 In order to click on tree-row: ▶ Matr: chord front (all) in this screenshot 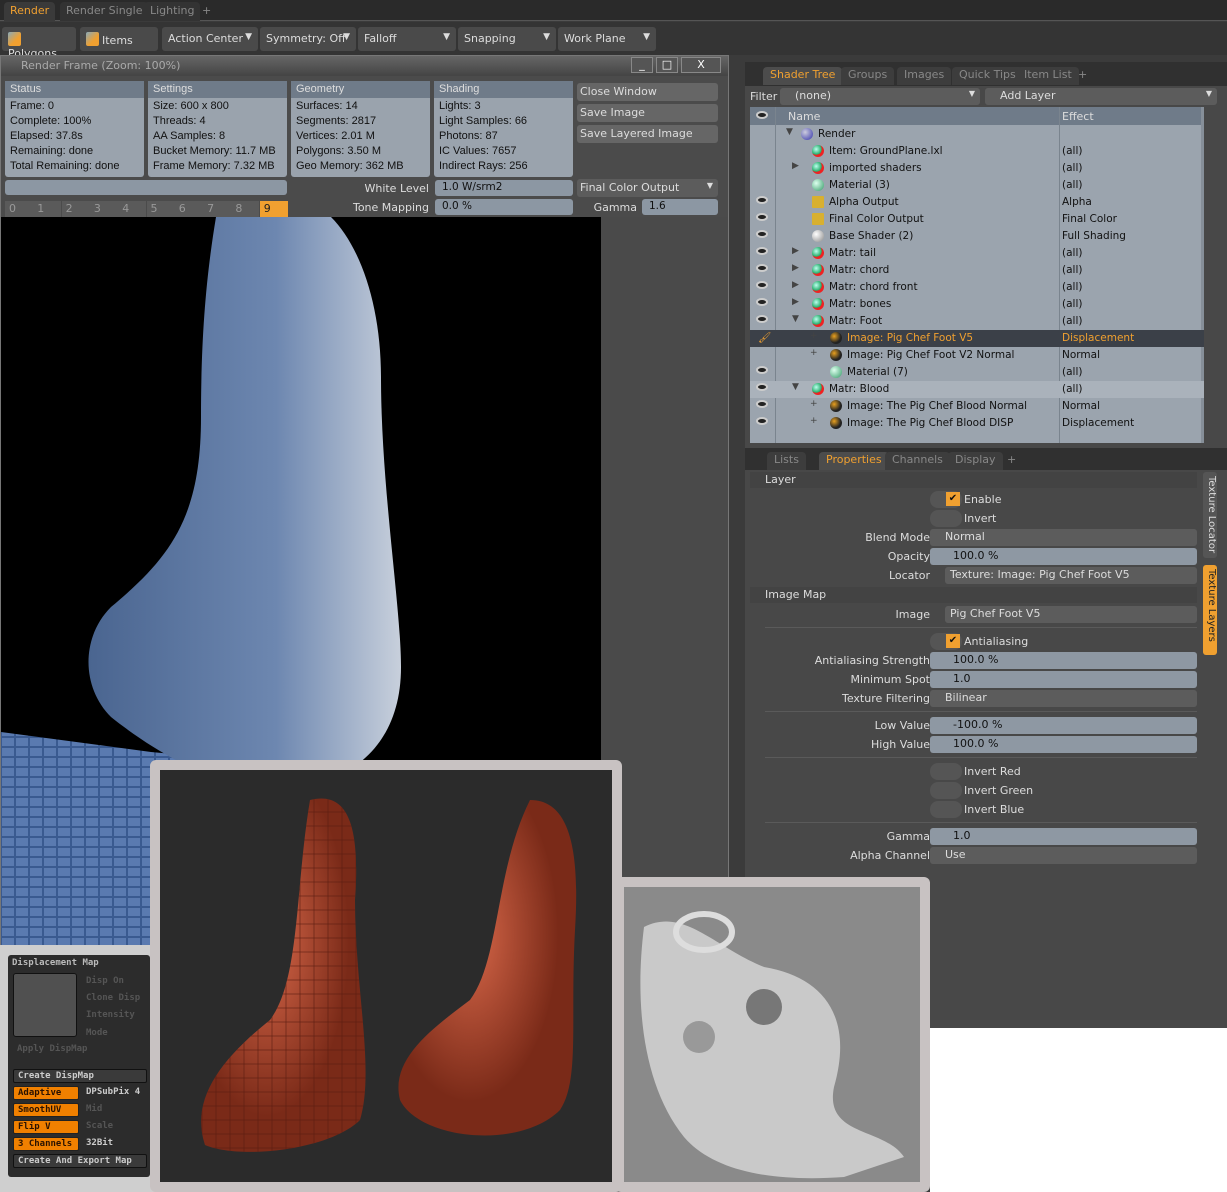, I will do `click(977, 287)`.